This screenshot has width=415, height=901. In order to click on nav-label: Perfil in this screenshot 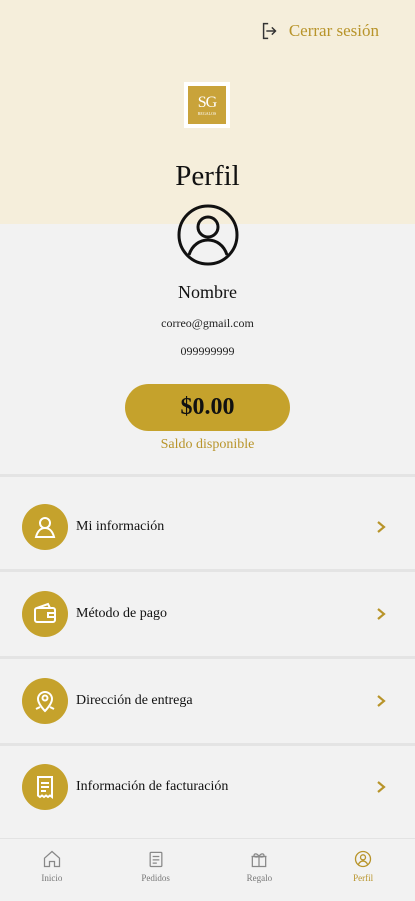, I will do `click(363, 878)`.